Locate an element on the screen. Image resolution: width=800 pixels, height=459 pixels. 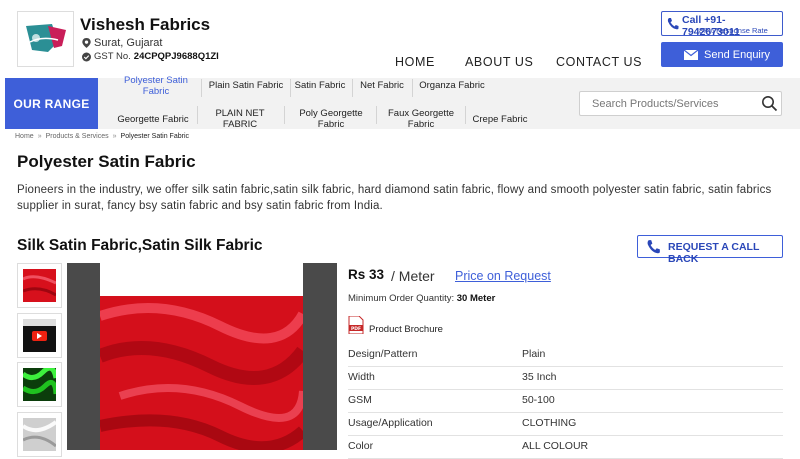
category-georgette-fabric: Georgette Fabric is located at coordinates (153, 120).